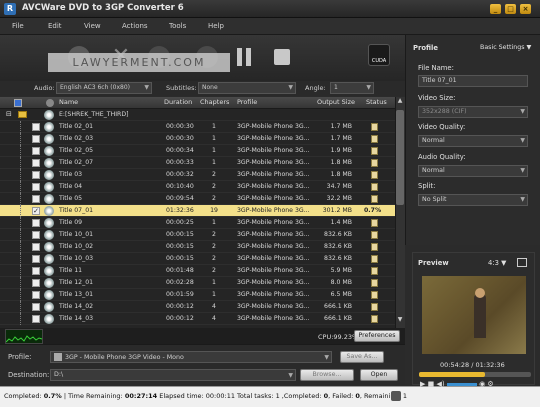 The width and height of the screenshot is (540, 407). Describe the element at coordinates (525, 9) in the screenshot. I see `close-button: ×` at that location.